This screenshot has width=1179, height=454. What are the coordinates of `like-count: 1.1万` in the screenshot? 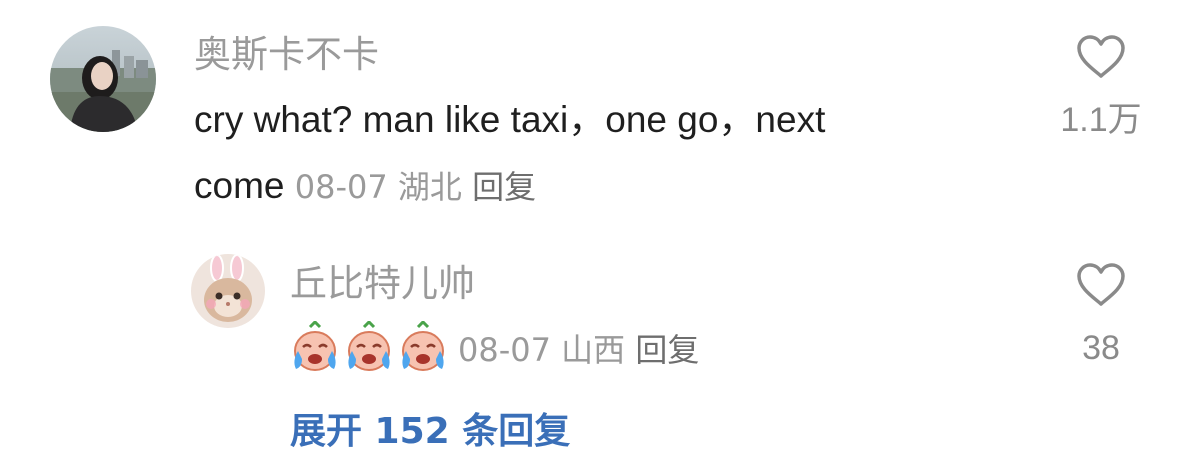 It's located at (1101, 120).